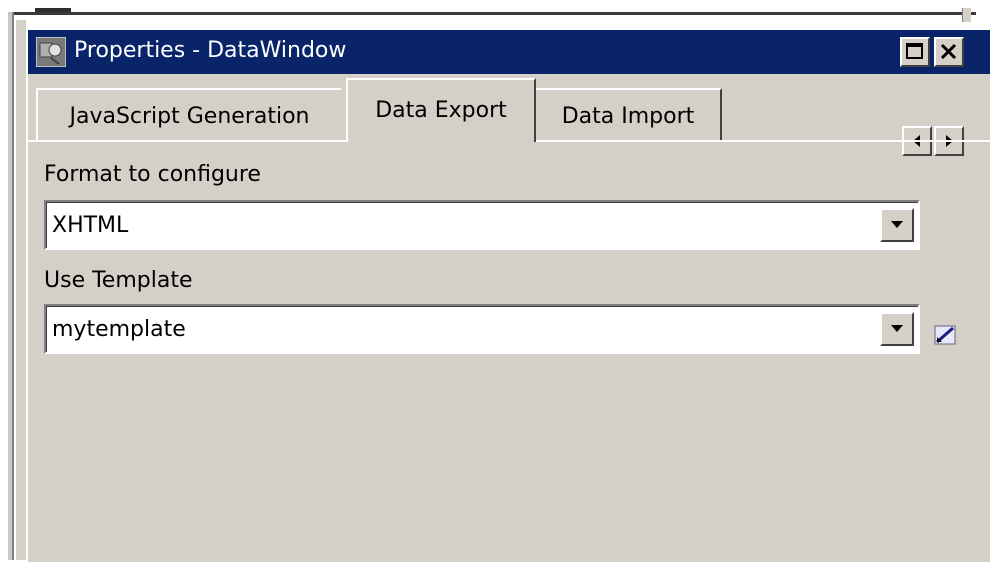 The width and height of the screenshot is (990, 562). I want to click on outer-frame-border, so click(492, 13).